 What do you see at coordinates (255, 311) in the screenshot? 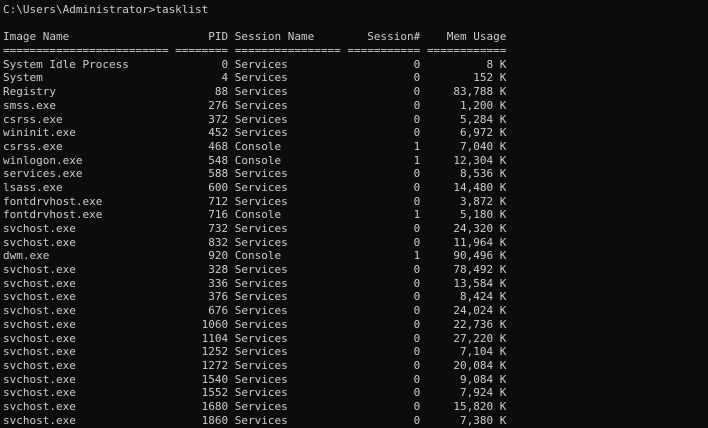
I see `table-row: svchost.exe 676 Services 0 24,024 K` at bounding box center [255, 311].